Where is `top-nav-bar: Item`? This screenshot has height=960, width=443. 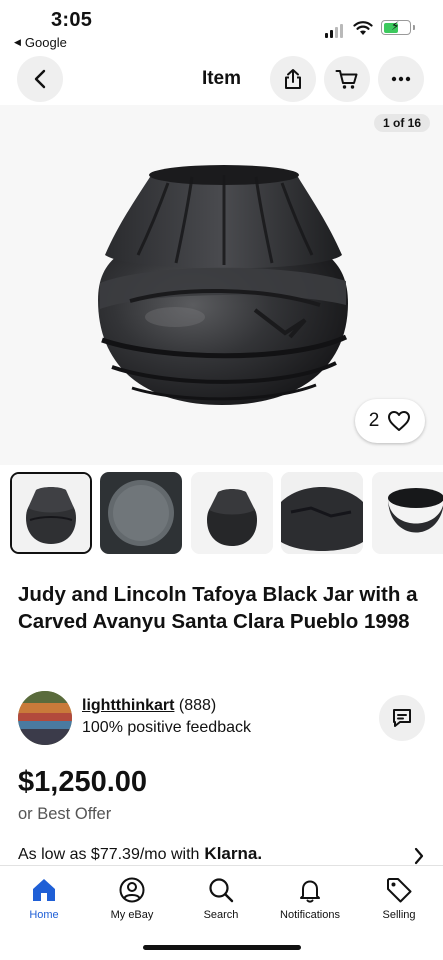 top-nav-bar: Item is located at coordinates (221, 79).